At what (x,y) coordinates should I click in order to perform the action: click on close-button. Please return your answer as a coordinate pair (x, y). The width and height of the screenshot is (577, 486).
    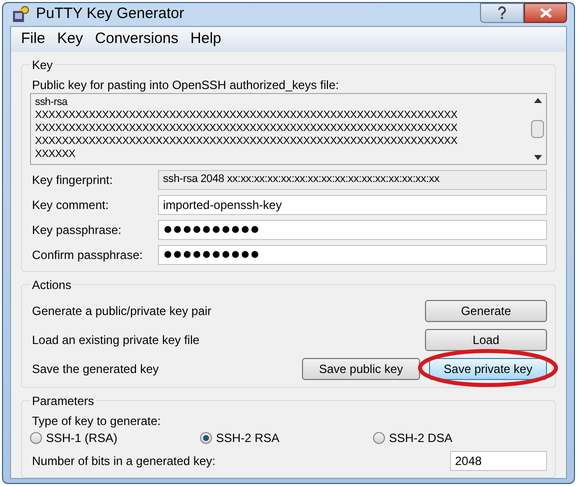
    Looking at the image, I should click on (545, 13).